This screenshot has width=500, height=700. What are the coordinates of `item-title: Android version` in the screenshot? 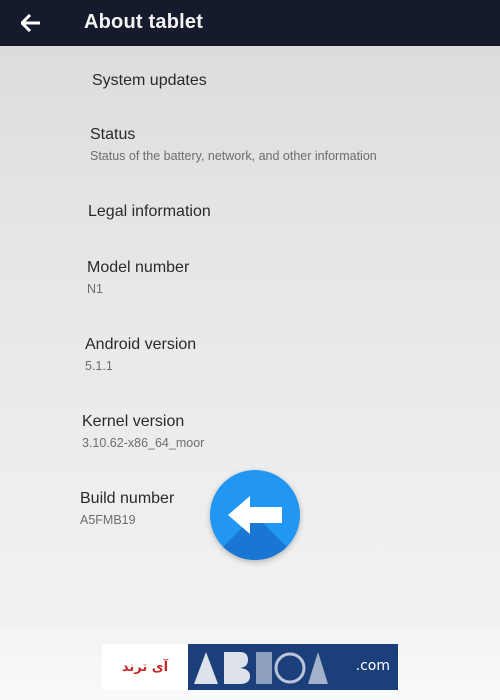 It's located at (141, 344).